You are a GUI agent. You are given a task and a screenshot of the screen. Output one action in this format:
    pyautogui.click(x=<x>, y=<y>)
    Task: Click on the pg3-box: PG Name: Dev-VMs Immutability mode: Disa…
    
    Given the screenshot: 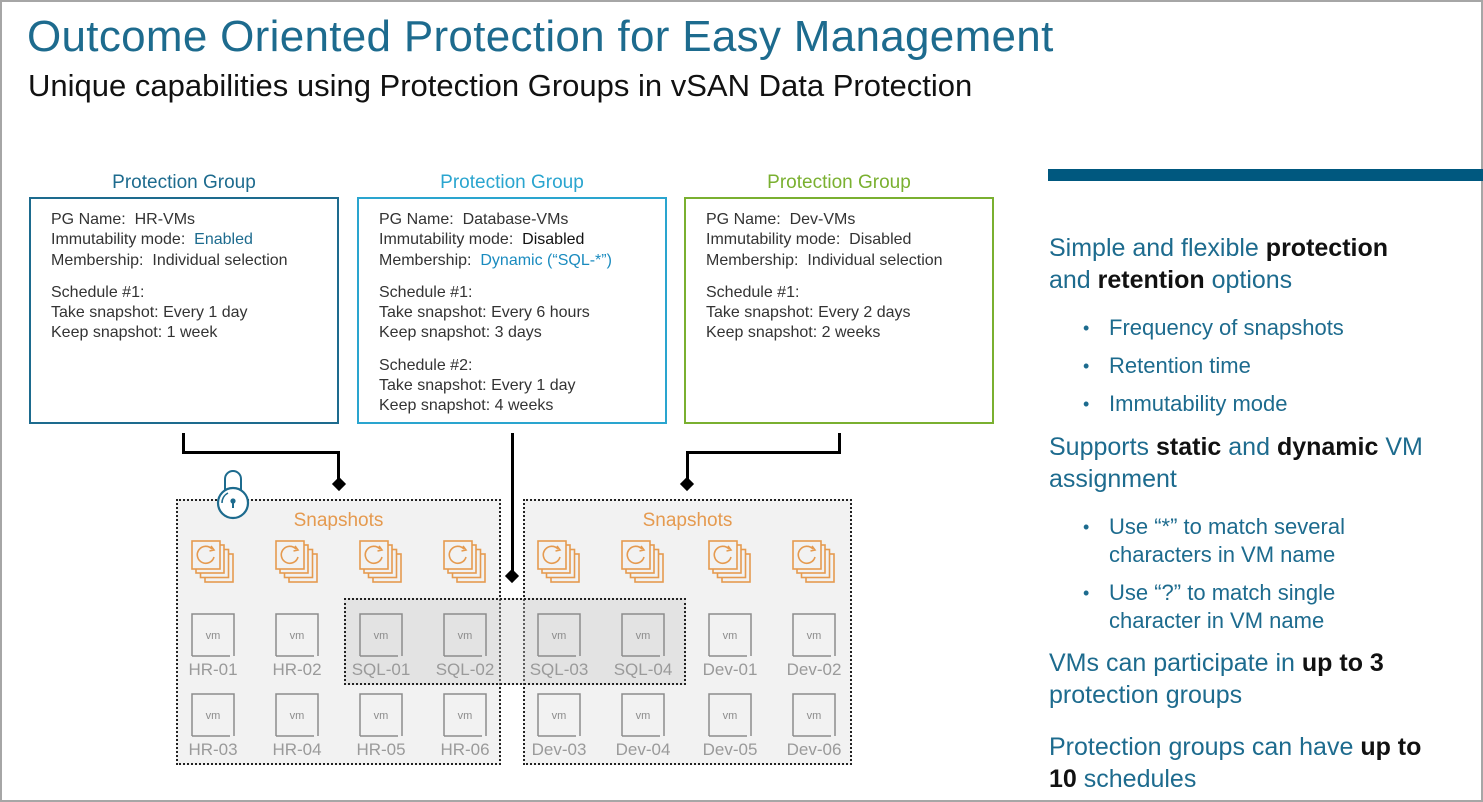 What is the action you would take?
    pyautogui.click(x=839, y=310)
    